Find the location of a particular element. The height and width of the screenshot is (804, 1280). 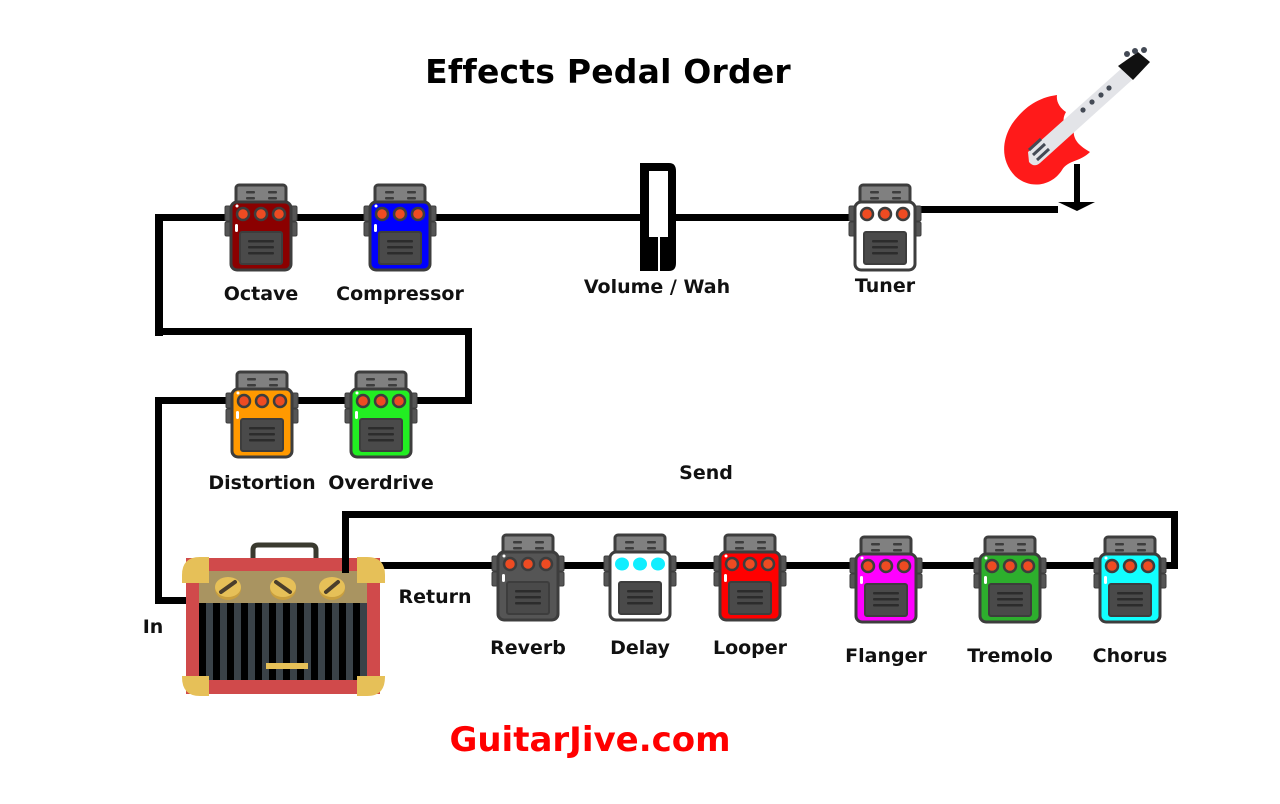

pedal-distortion is located at coordinates (262, 414).